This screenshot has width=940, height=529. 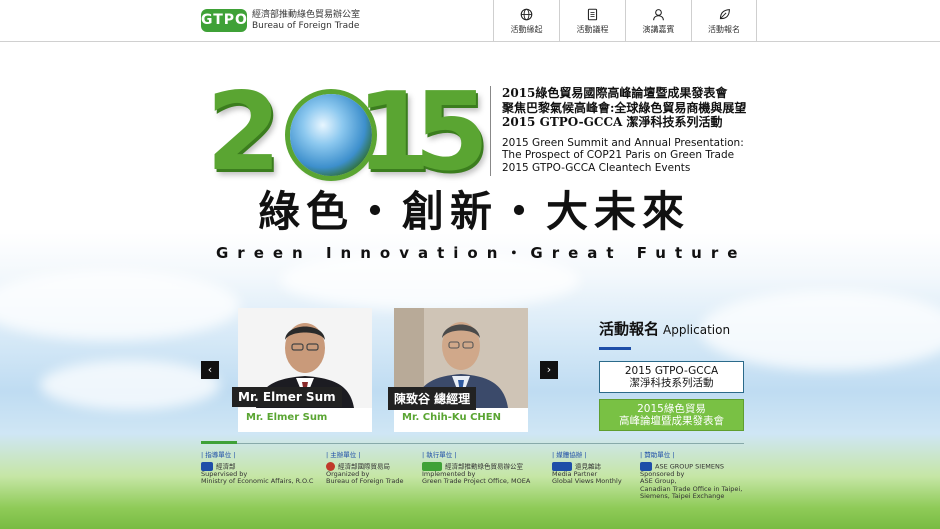 I want to click on partner-line: Siemens, Taipei Exchange, so click(x=682, y=496).